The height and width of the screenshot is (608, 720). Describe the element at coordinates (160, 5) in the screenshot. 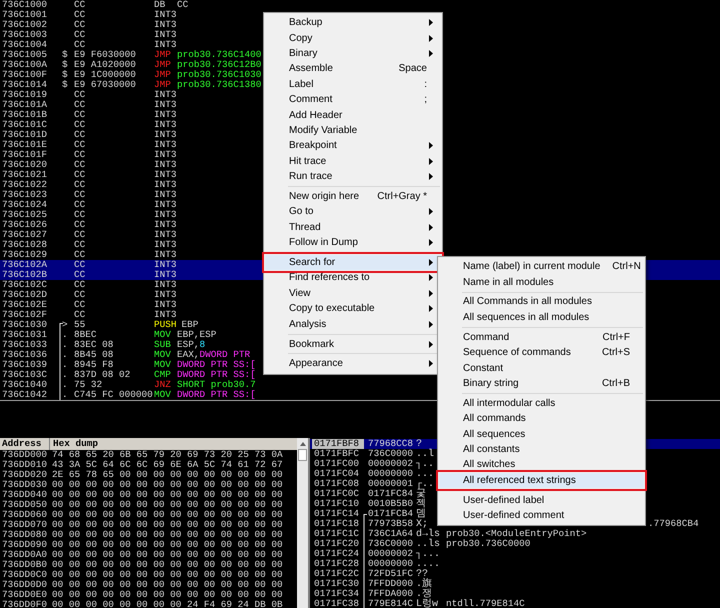

I see `mnemonic-text: DB` at that location.